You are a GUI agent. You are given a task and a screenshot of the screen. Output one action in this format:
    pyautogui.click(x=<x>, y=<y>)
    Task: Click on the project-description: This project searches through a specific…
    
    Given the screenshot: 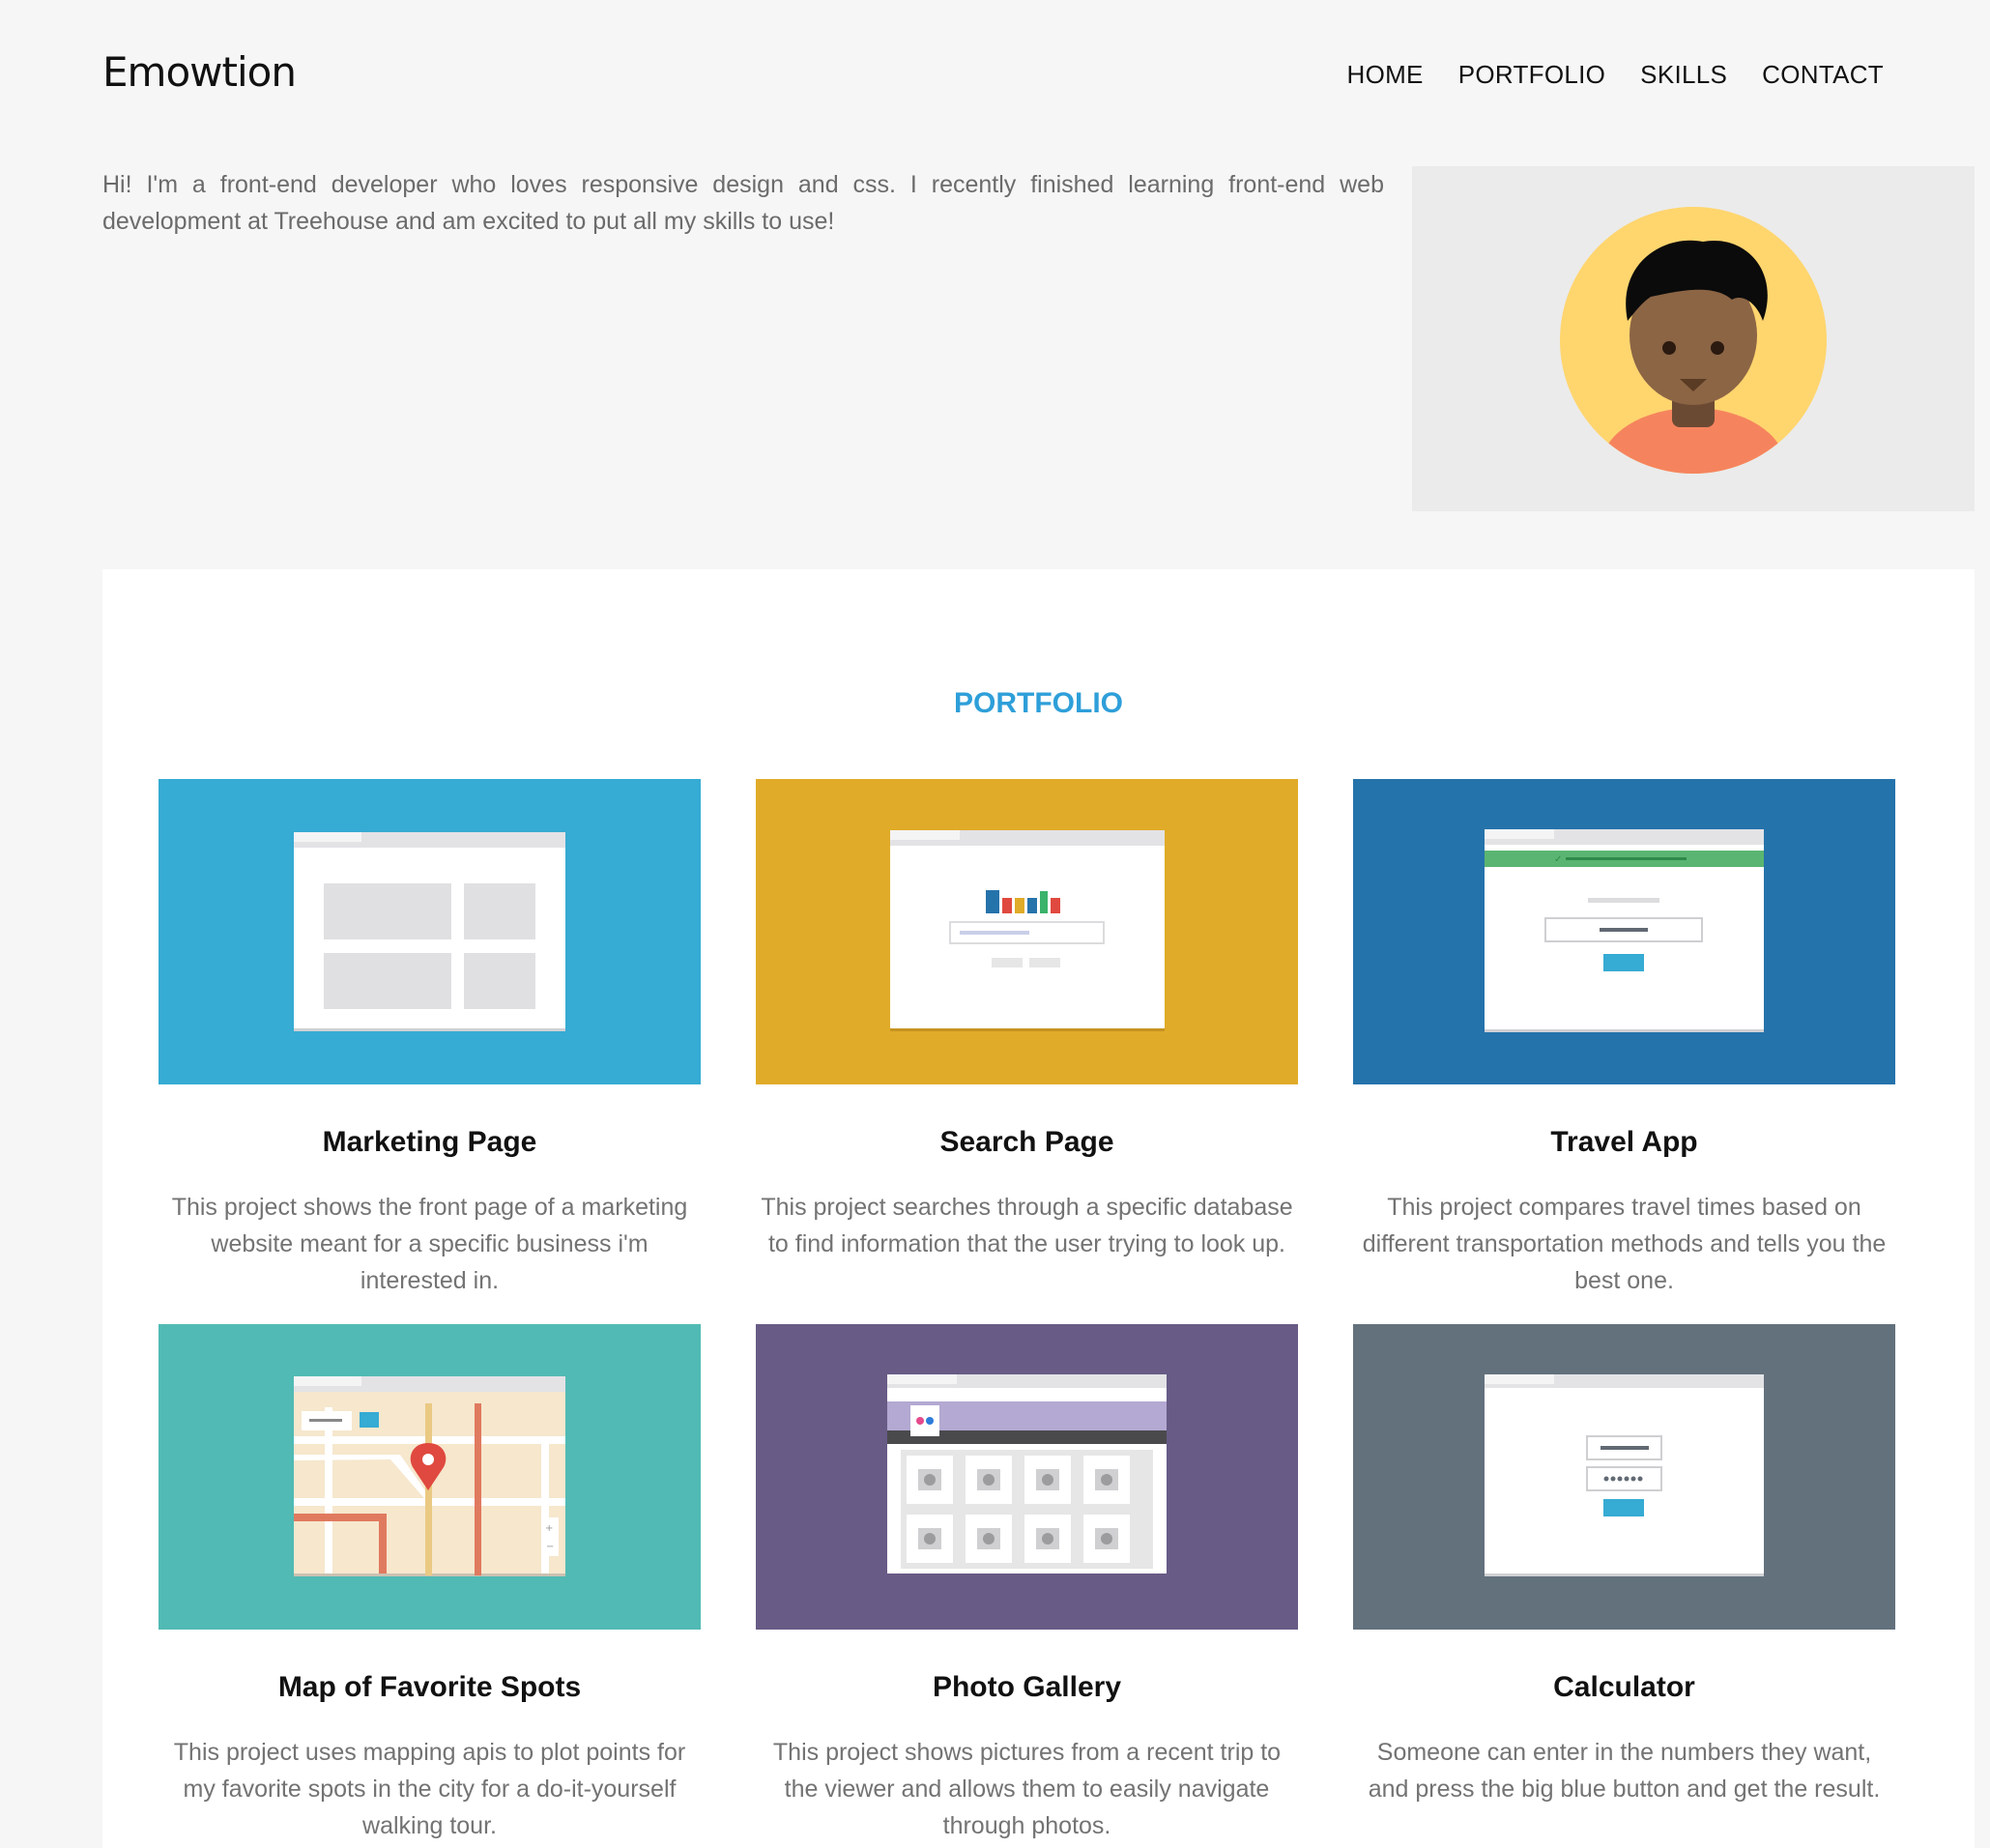 What is the action you would take?
    pyautogui.click(x=1027, y=1225)
    